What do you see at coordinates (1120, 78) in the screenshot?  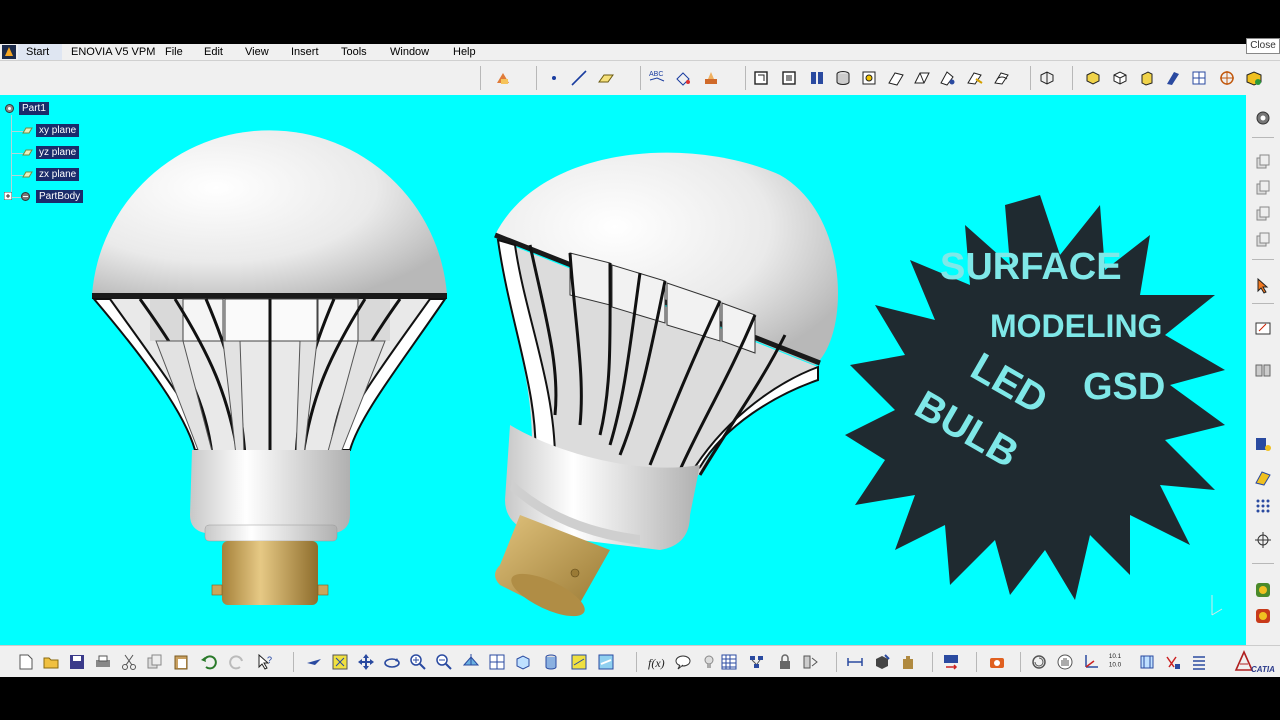 I see `trim-icon` at bounding box center [1120, 78].